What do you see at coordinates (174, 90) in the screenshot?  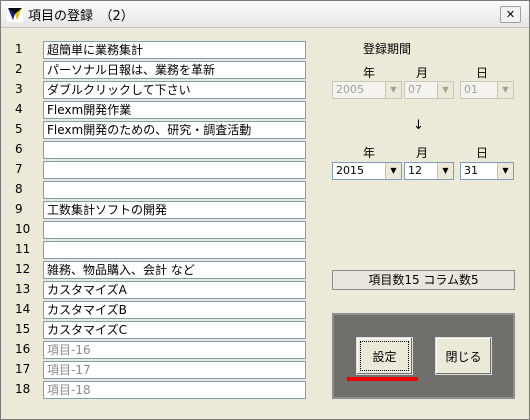 I see `item-field-3: ダブルクリックして下さい` at bounding box center [174, 90].